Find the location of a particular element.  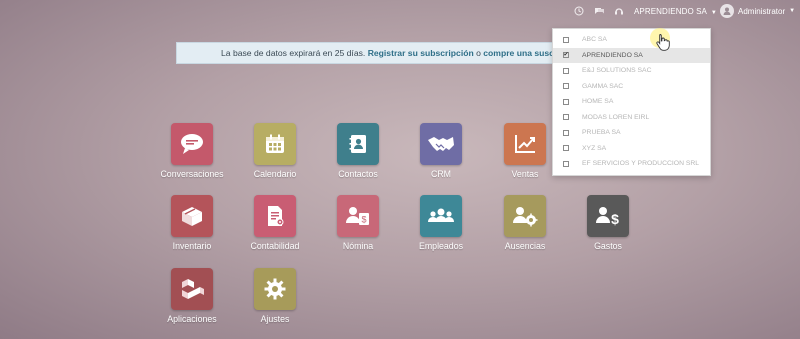

app-label: Conversaciones is located at coordinates (192, 174).